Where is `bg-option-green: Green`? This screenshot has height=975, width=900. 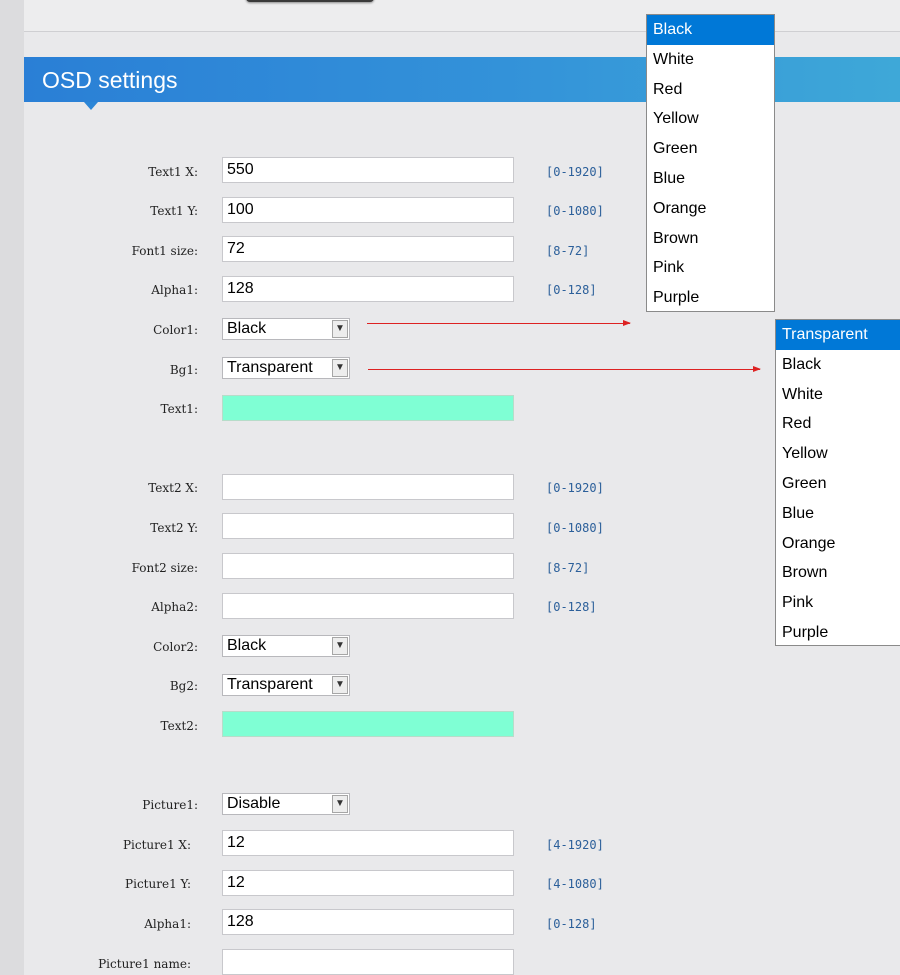
bg-option-green: Green is located at coordinates (838, 484).